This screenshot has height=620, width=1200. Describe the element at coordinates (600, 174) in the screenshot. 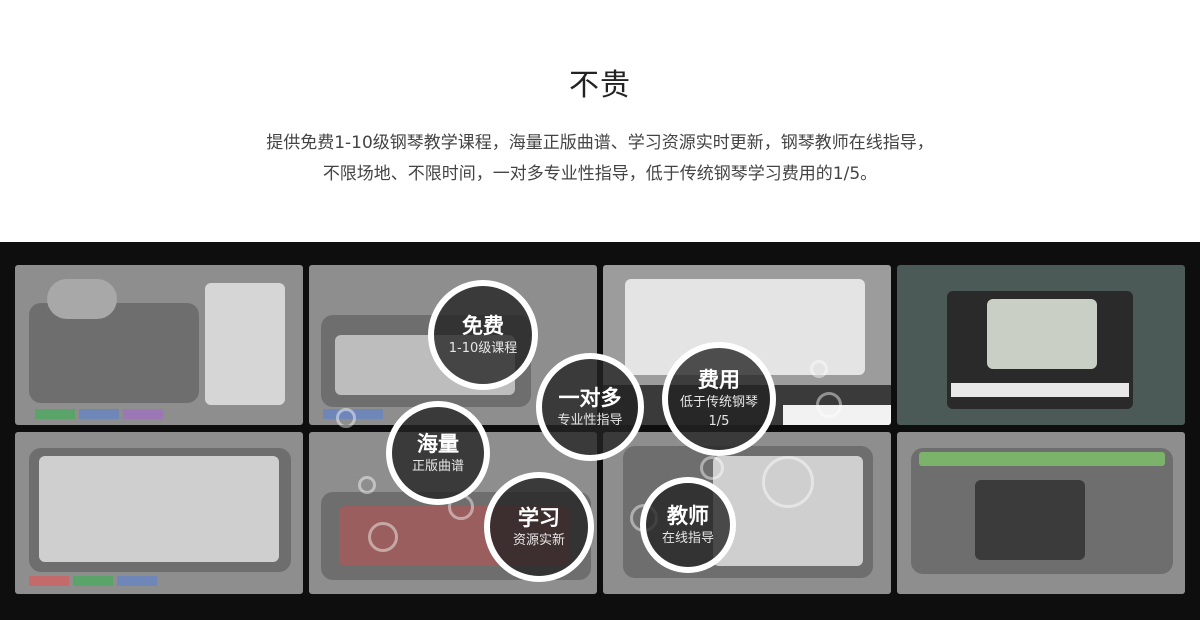

I see `description-line-2: 不限场地、不限时间，一对多专业性指导，低于传统钢琴学习费用的1/5。` at that location.